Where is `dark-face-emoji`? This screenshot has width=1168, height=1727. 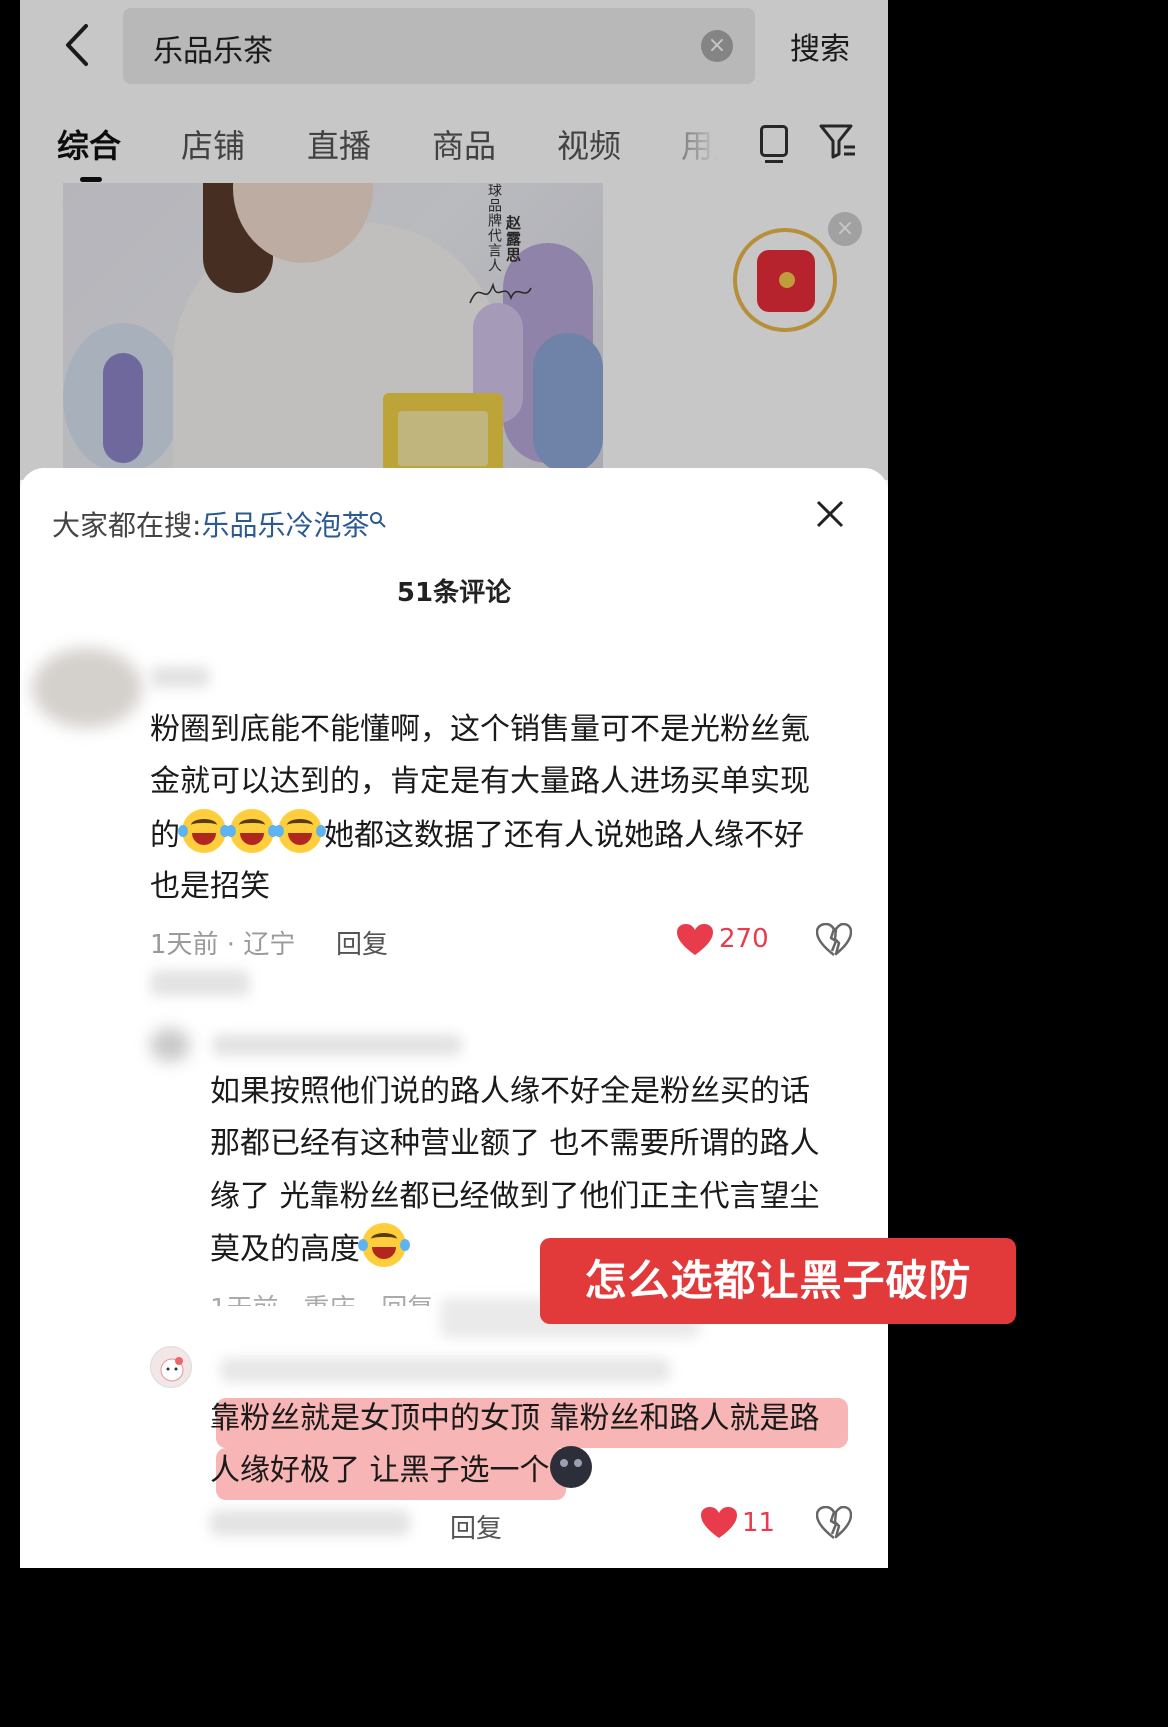 dark-face-emoji is located at coordinates (570, 1467).